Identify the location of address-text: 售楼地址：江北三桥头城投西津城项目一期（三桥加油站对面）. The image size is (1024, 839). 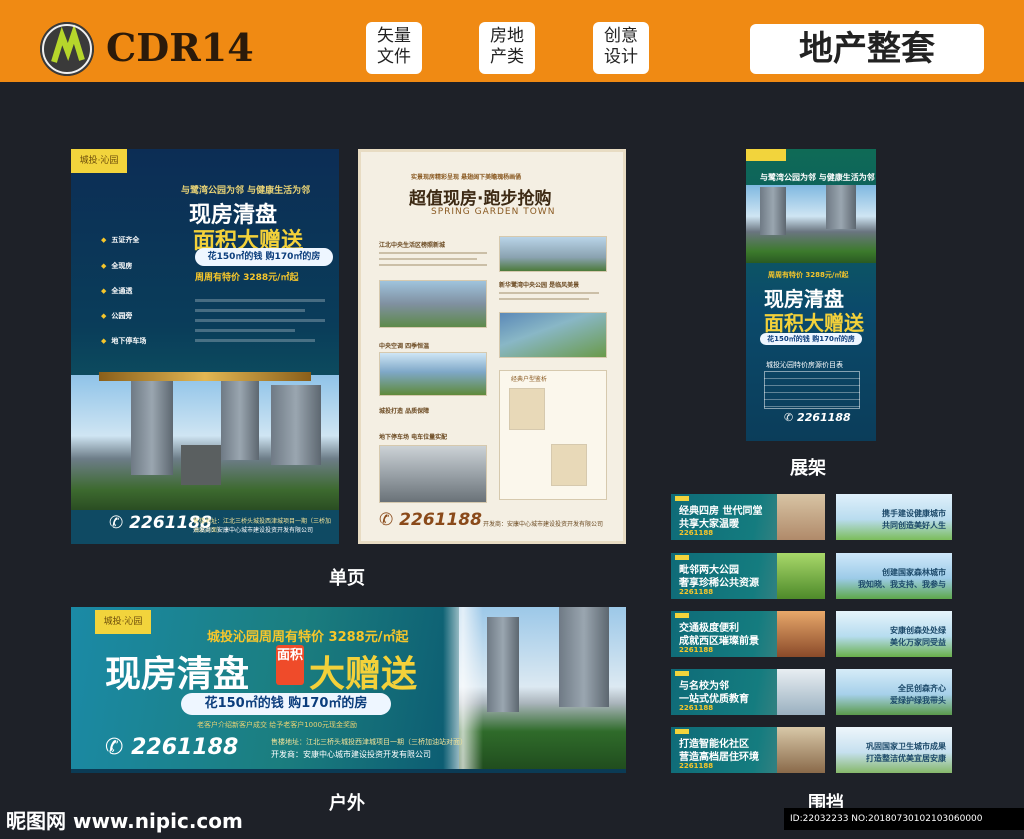
(369, 742).